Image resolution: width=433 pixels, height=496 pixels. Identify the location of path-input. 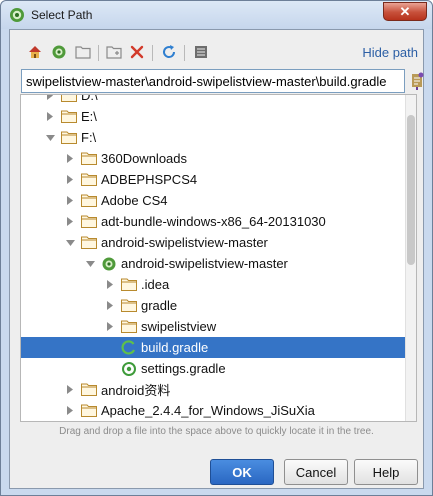
(213, 81).